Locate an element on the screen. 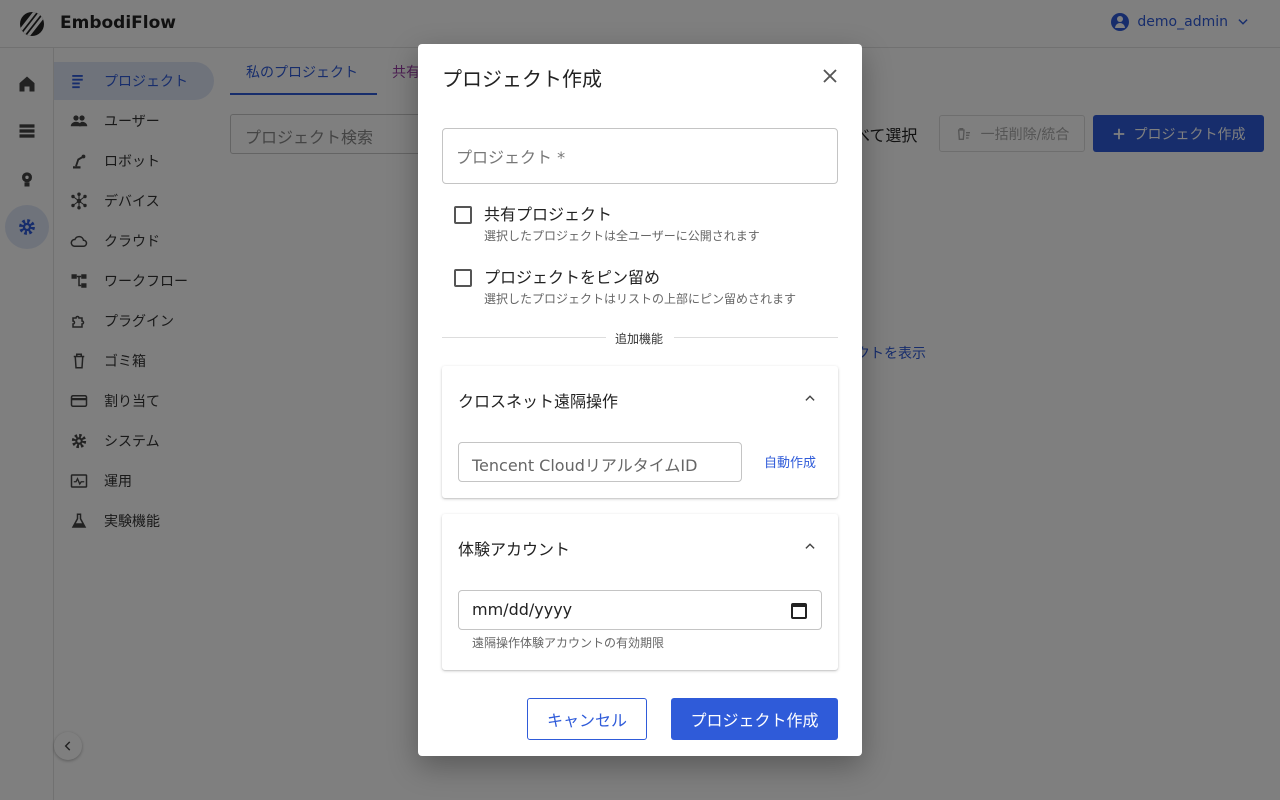 This screenshot has height=800, width=1280. trial-section-title: 体験アカウント is located at coordinates (514, 548).